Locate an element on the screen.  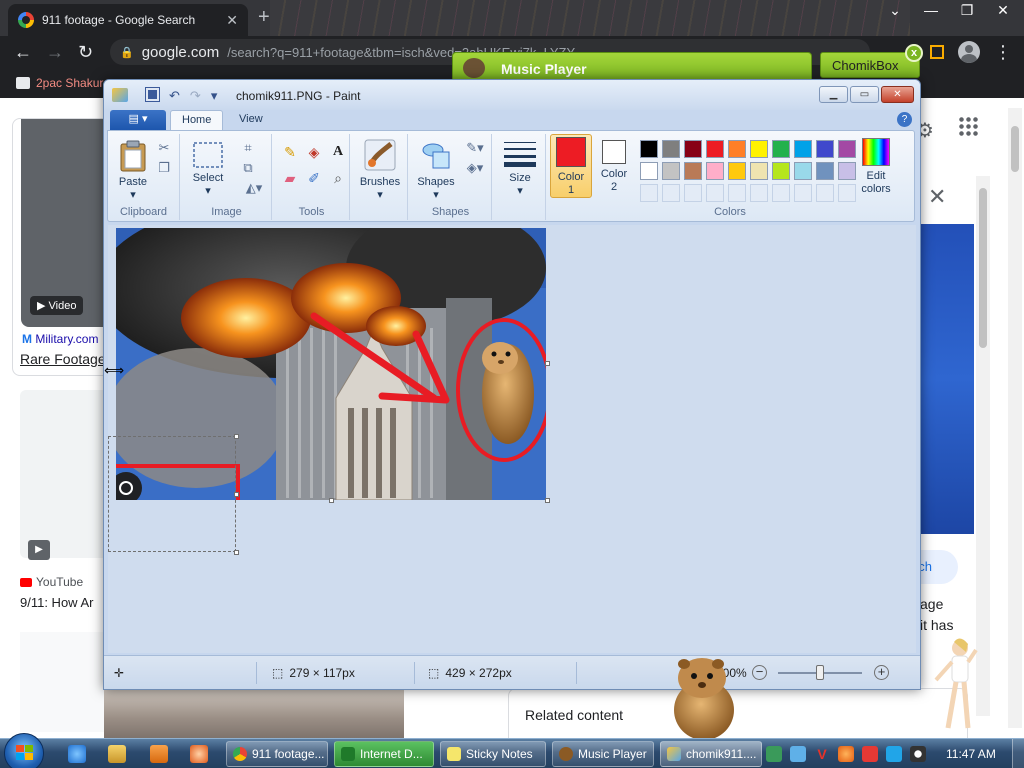
paint-minimize-button: ▁ is located at coordinates (833, 94).